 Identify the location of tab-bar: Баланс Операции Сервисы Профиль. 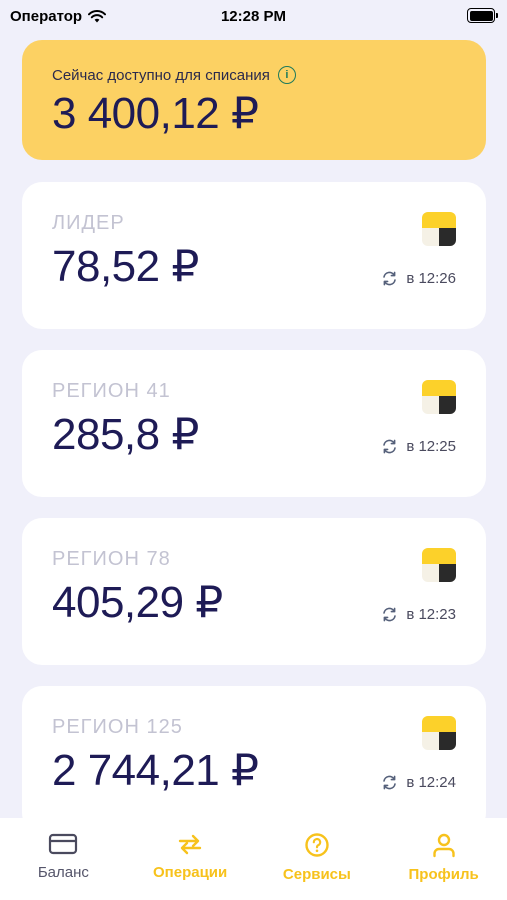
(253, 859).